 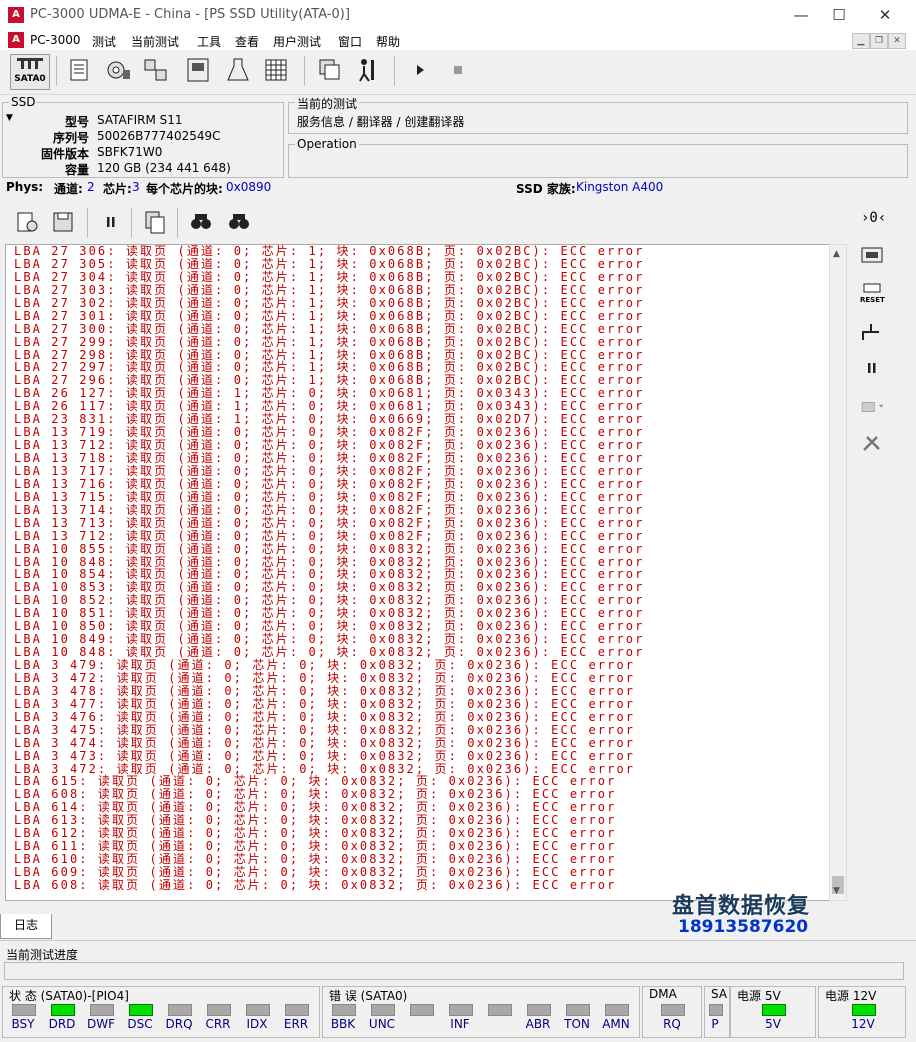 What do you see at coordinates (76, 122) in the screenshot?
I see `model-label: 型号` at bounding box center [76, 122].